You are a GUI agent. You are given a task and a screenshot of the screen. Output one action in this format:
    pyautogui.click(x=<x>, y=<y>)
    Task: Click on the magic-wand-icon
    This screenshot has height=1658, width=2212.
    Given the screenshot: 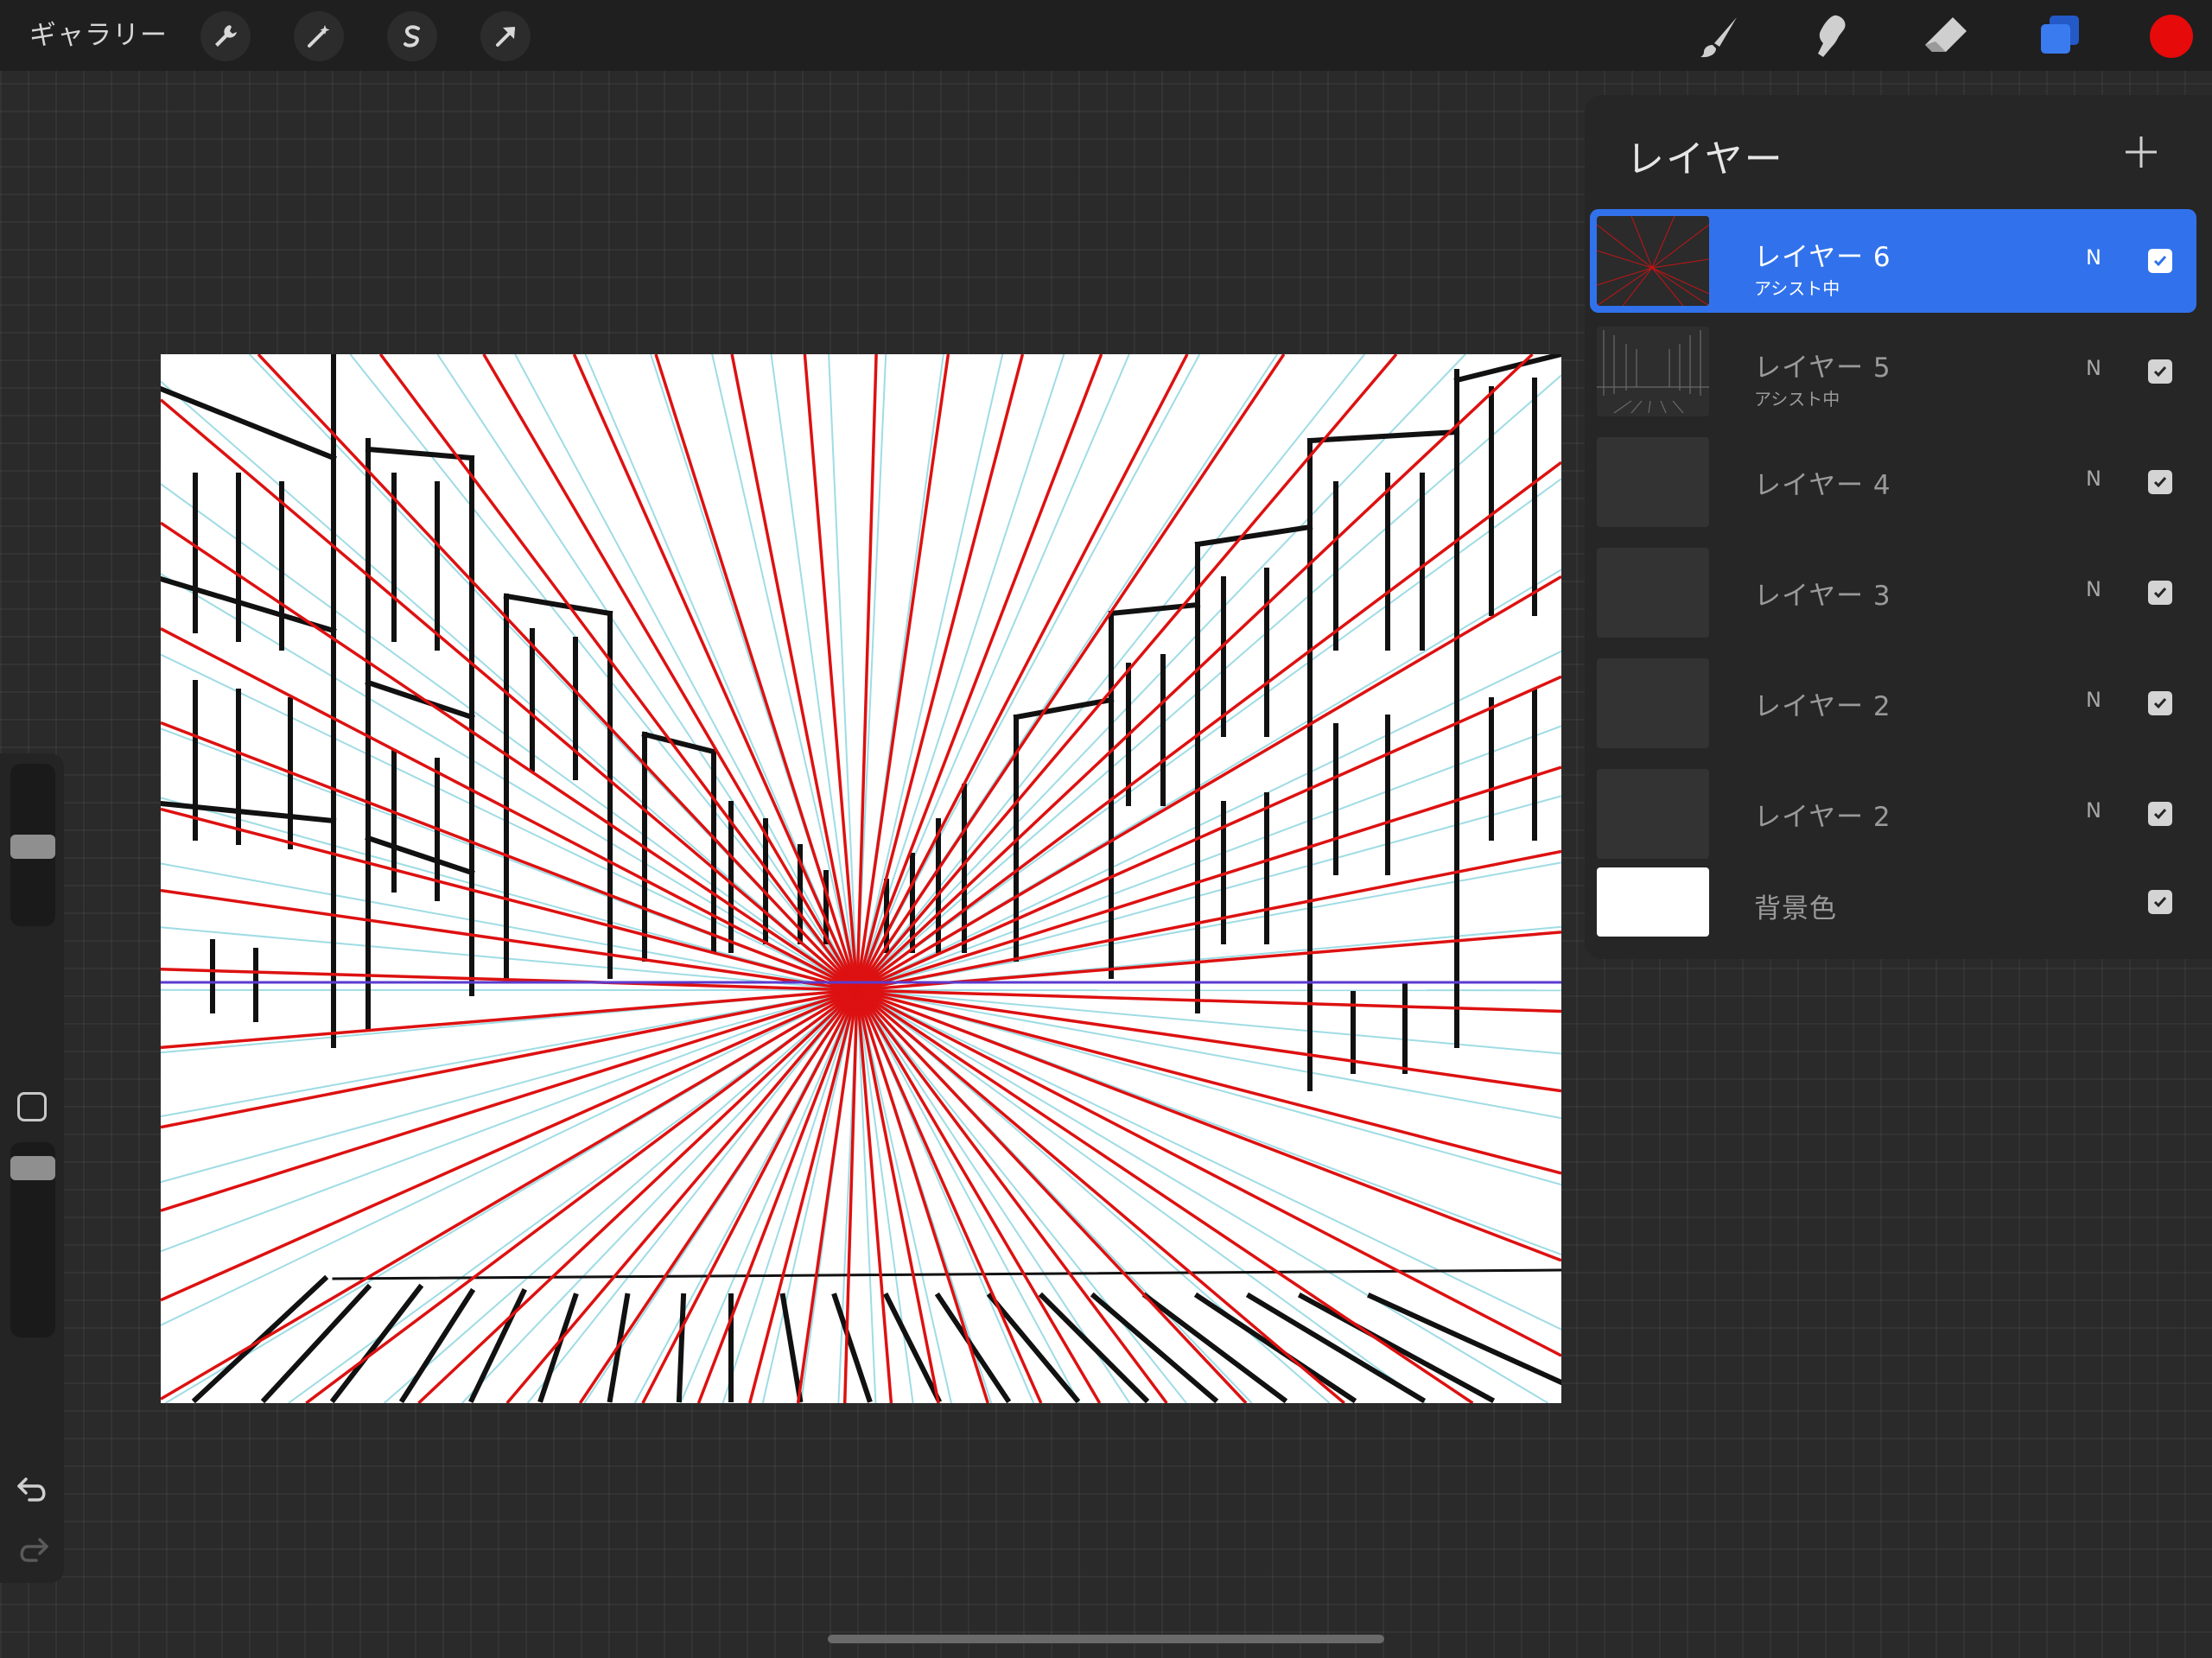 What is the action you would take?
    pyautogui.click(x=319, y=36)
    